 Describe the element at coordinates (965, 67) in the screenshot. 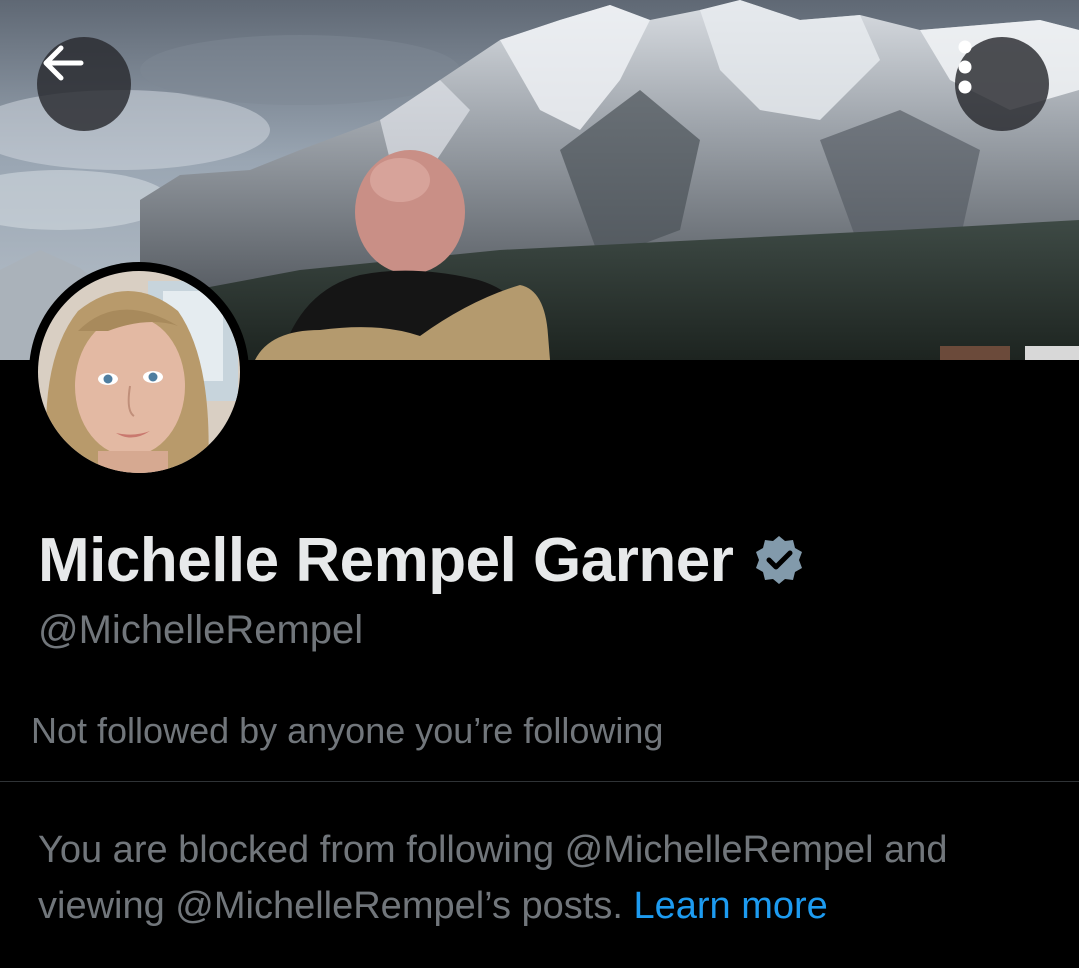

I see `more-vertical-icon` at that location.